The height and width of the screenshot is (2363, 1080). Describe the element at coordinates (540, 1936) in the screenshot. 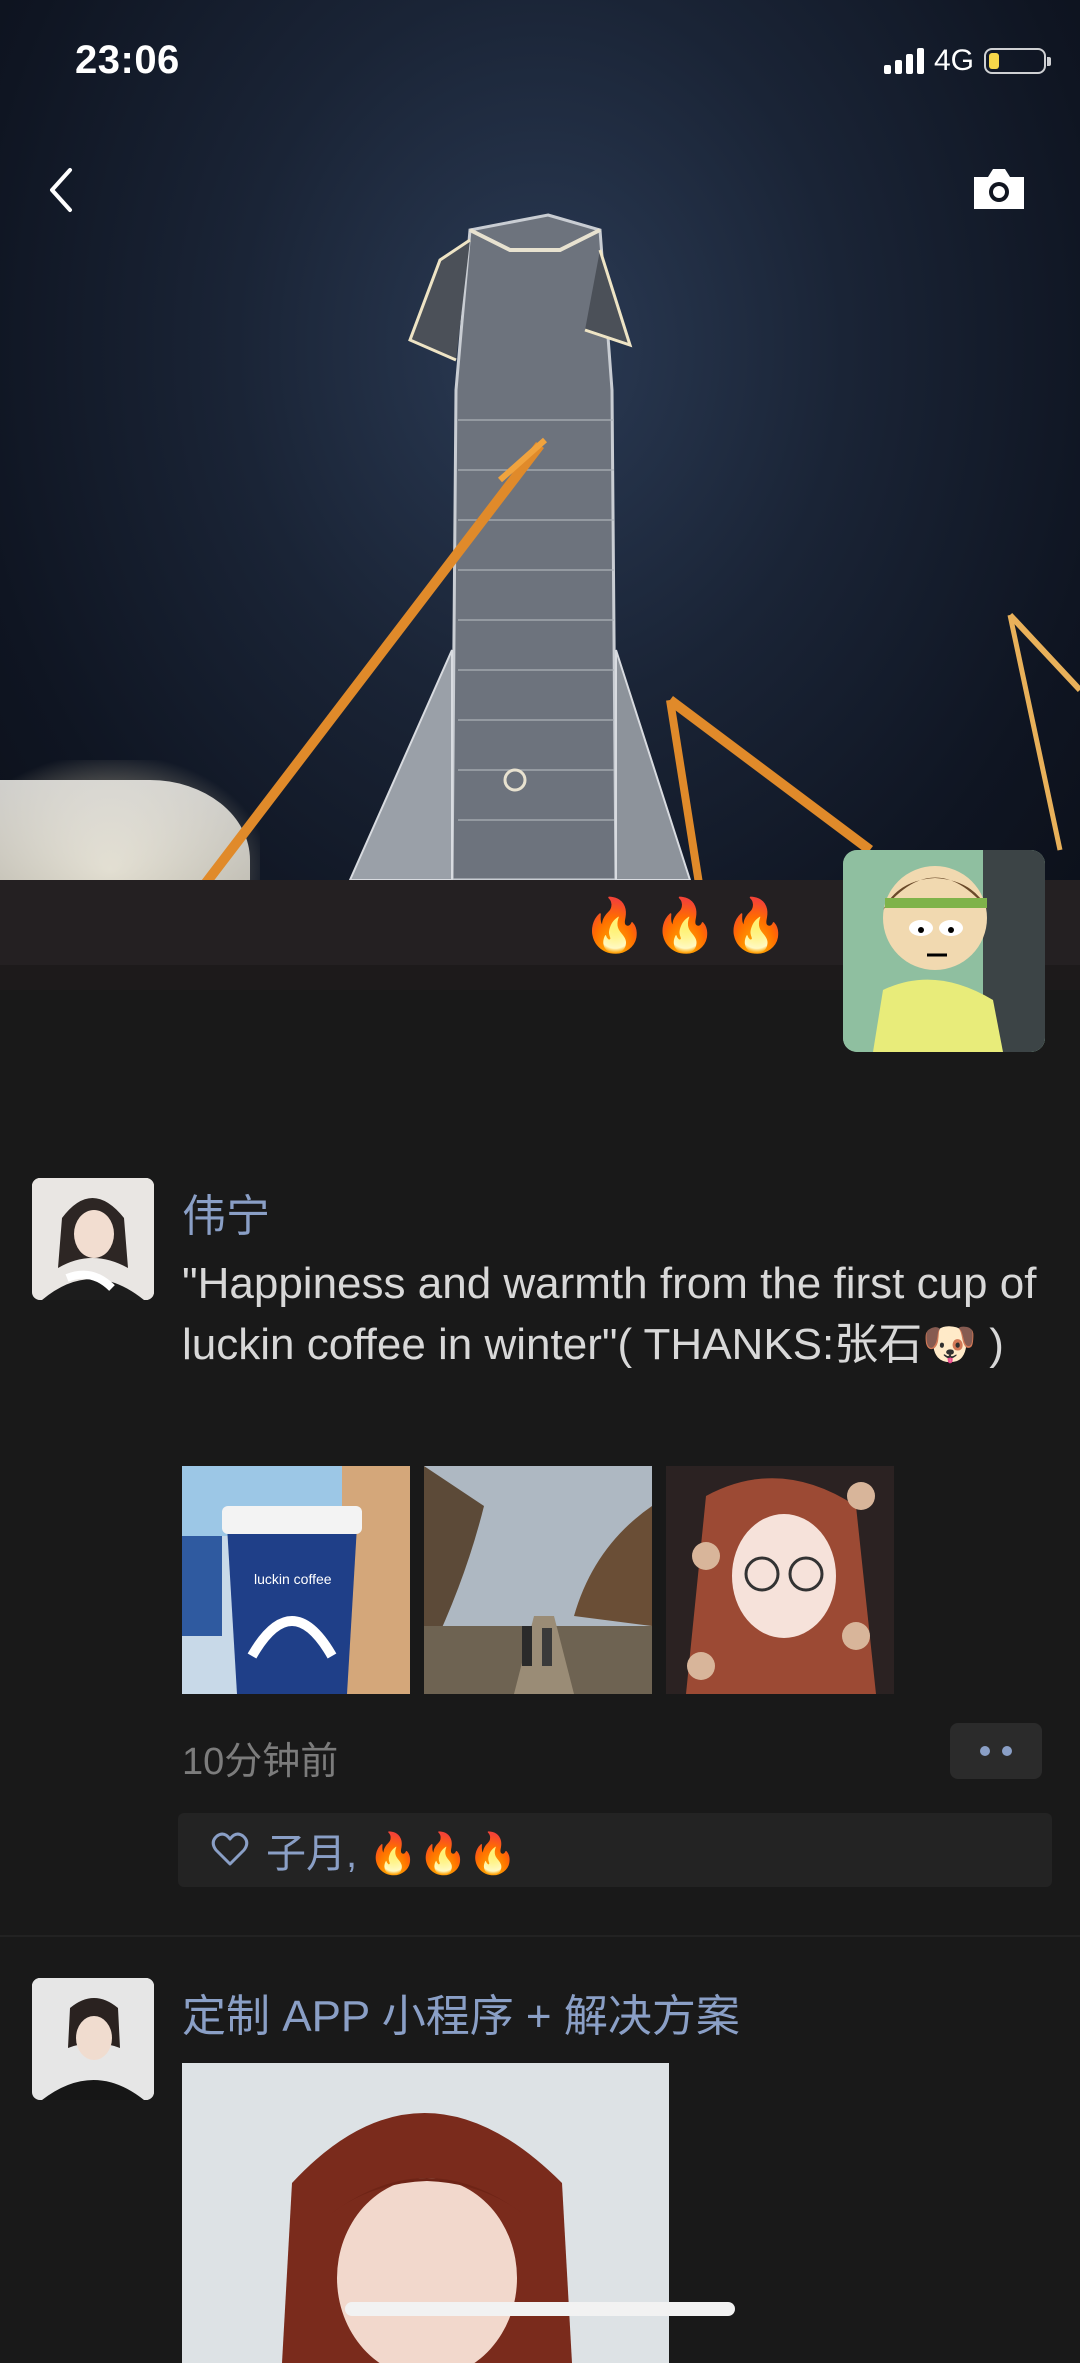

I see `post-divider` at that location.